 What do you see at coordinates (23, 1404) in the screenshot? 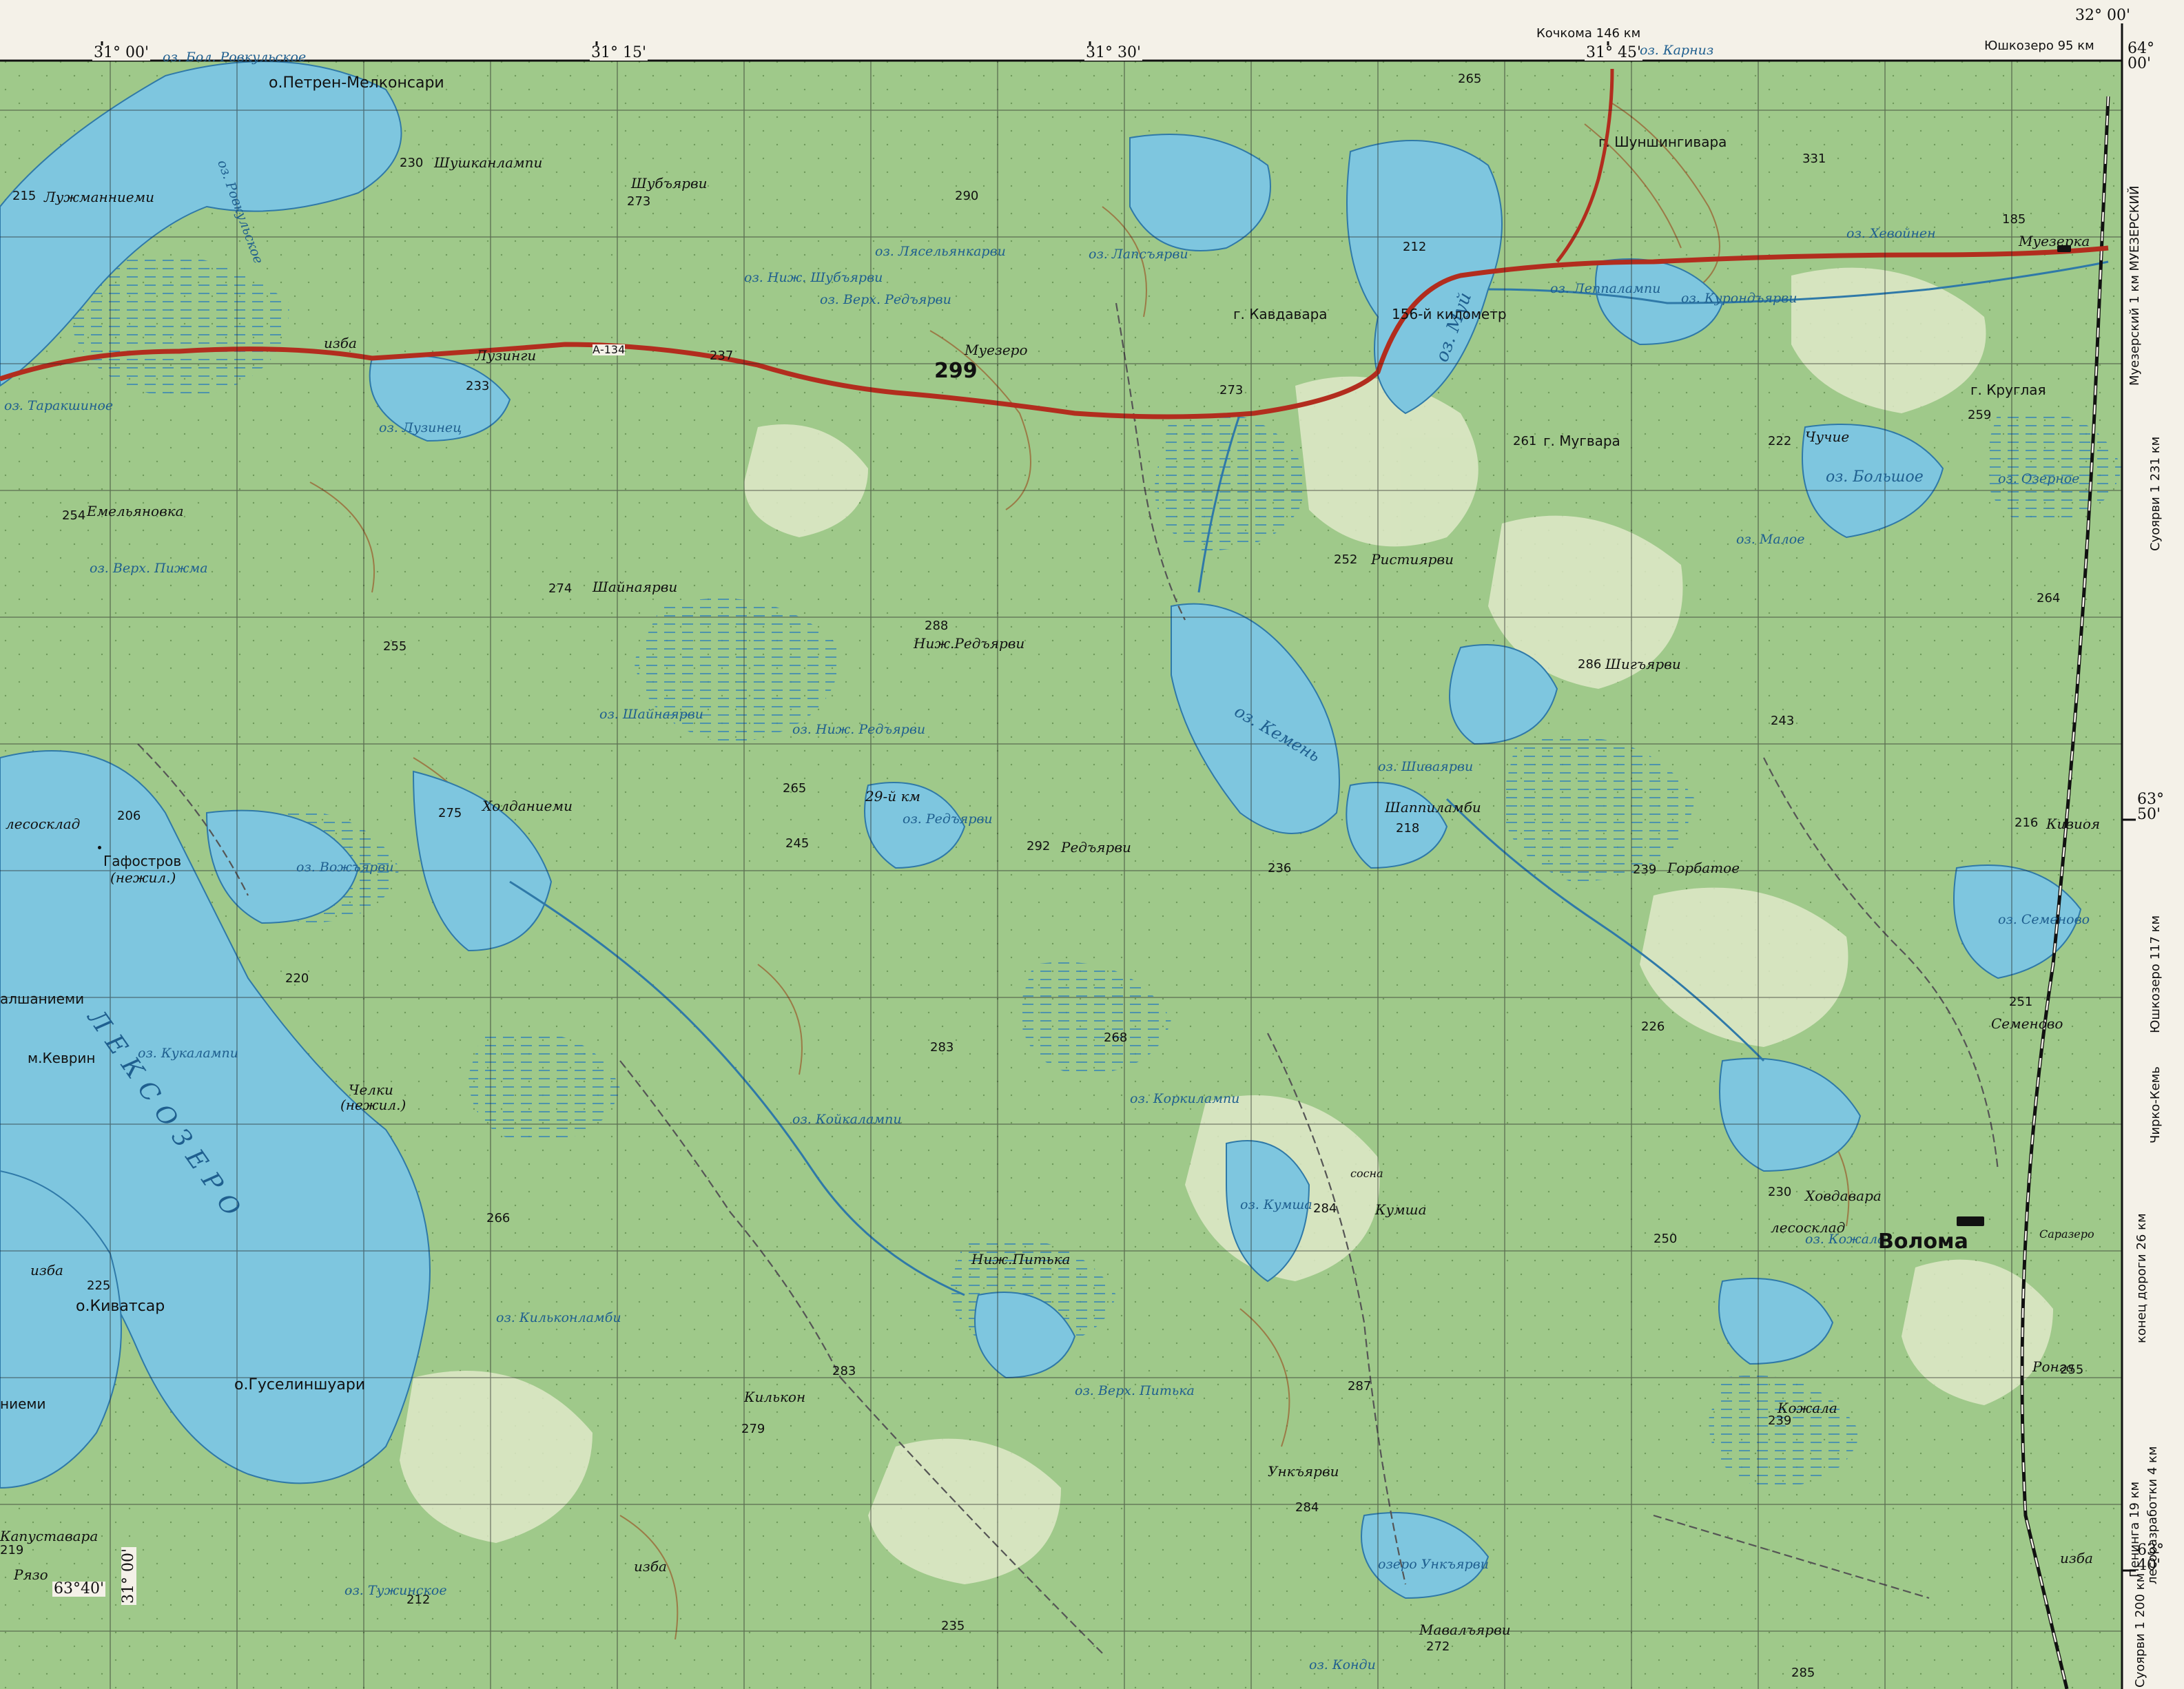
I see `place-niemi: ниеми` at bounding box center [23, 1404].